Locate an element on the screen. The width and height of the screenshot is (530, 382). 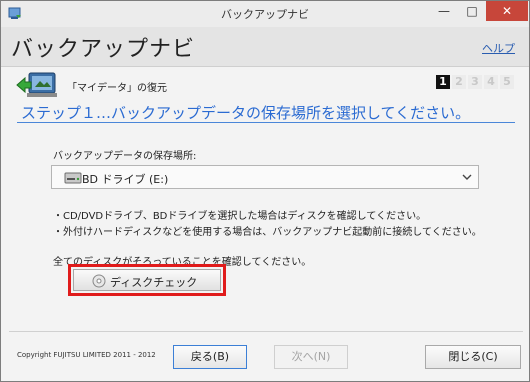
disk-check-button: ディスクチェック is located at coordinates (147, 280).